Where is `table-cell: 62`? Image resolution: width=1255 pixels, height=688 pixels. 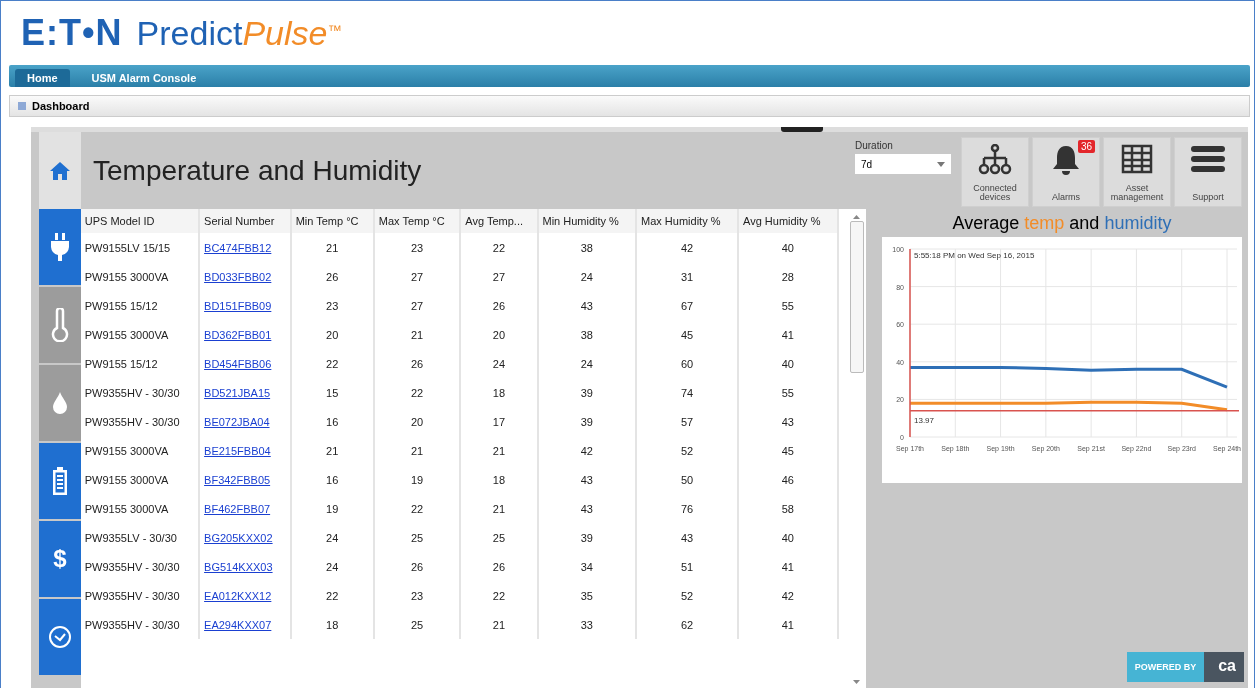
table-cell: 62 is located at coordinates (687, 624).